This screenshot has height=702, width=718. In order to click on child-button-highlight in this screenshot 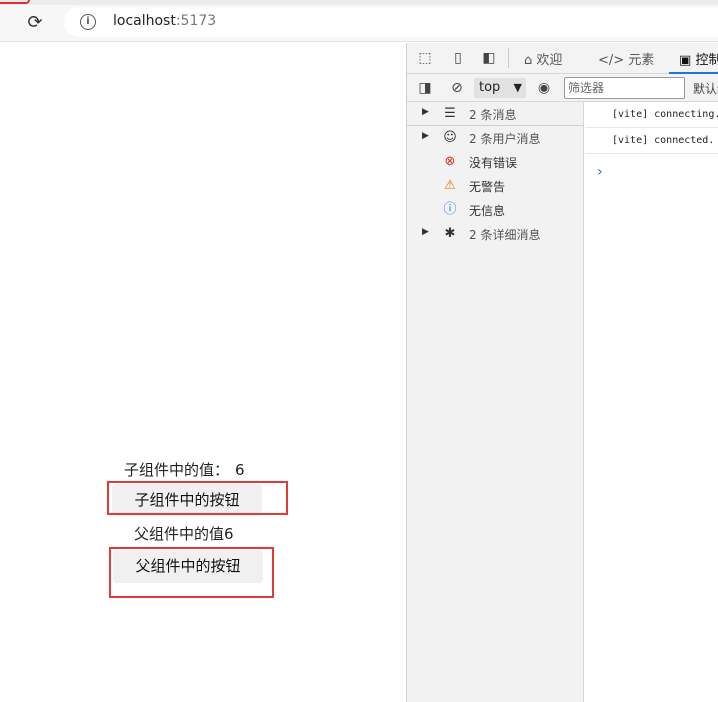, I will do `click(197, 498)`.